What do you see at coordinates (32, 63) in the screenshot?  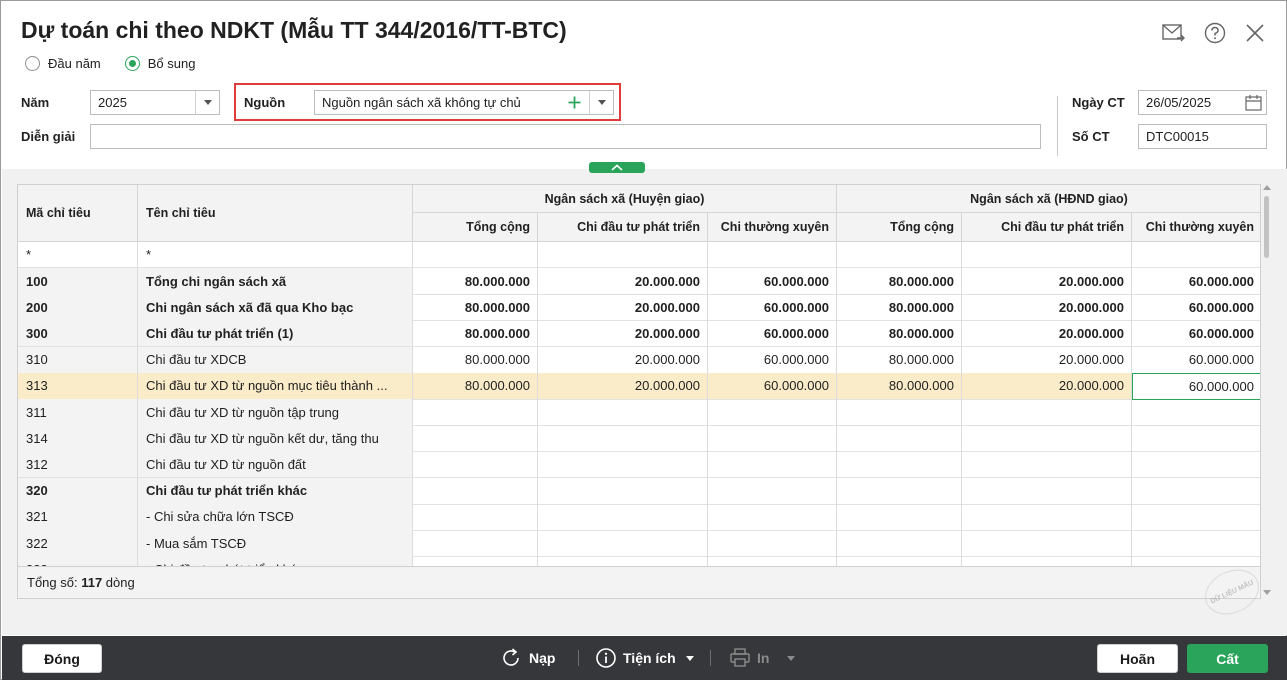 I see `radio-circle-dau-nam` at bounding box center [32, 63].